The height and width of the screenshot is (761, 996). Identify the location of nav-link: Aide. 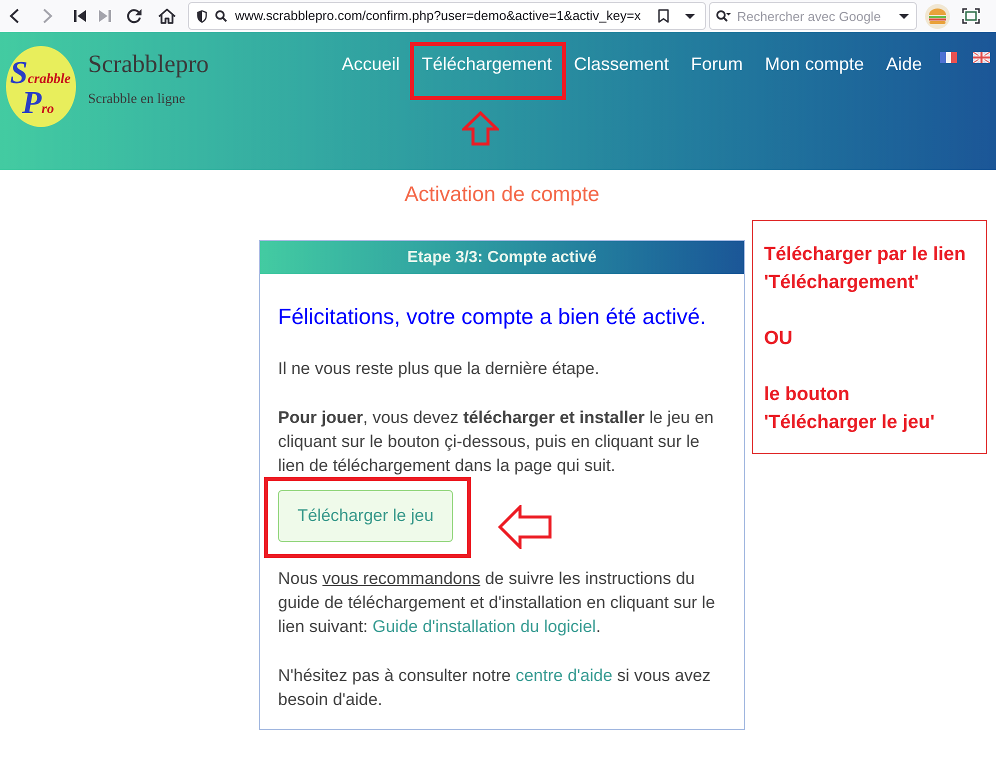
(904, 64).